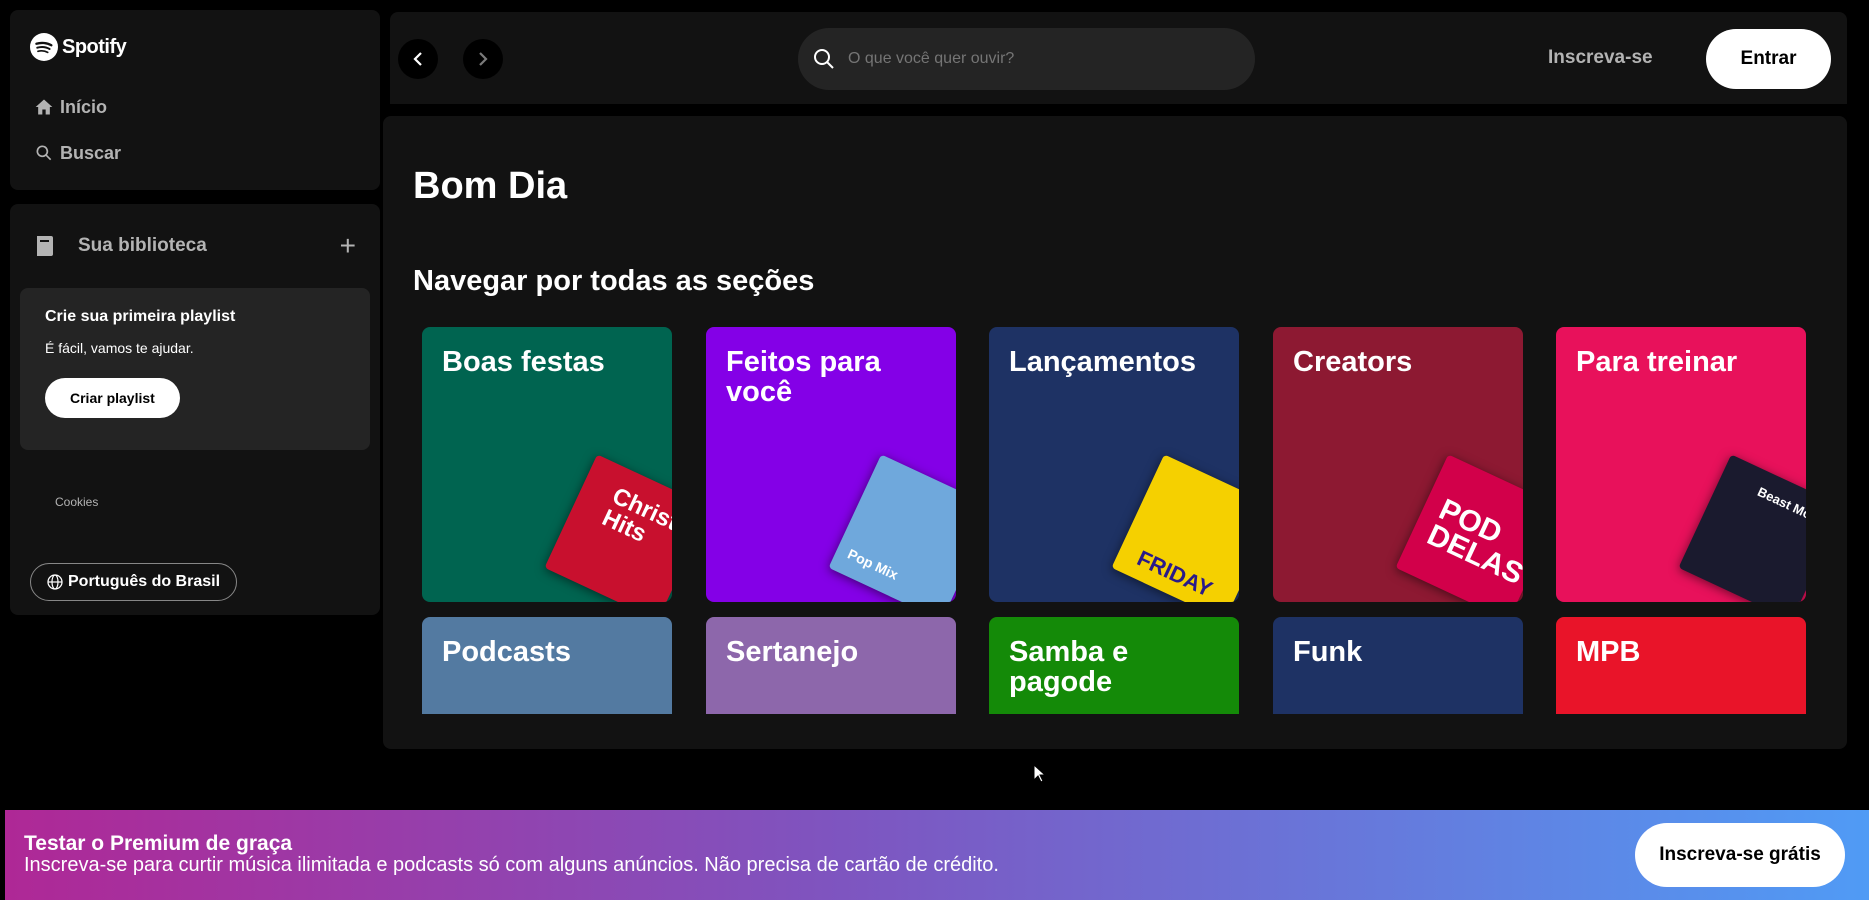  What do you see at coordinates (195, 107) in the screenshot?
I see `sidebar-item-home: Início` at bounding box center [195, 107].